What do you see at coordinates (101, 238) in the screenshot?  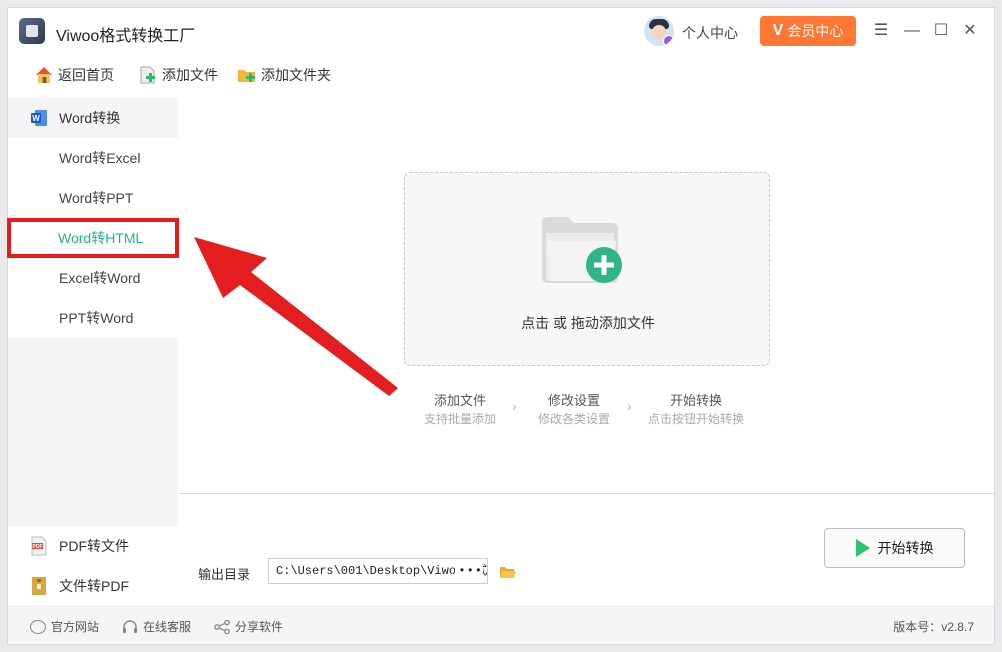 I see `sidebar-item-label: Word转HTML` at bounding box center [101, 238].